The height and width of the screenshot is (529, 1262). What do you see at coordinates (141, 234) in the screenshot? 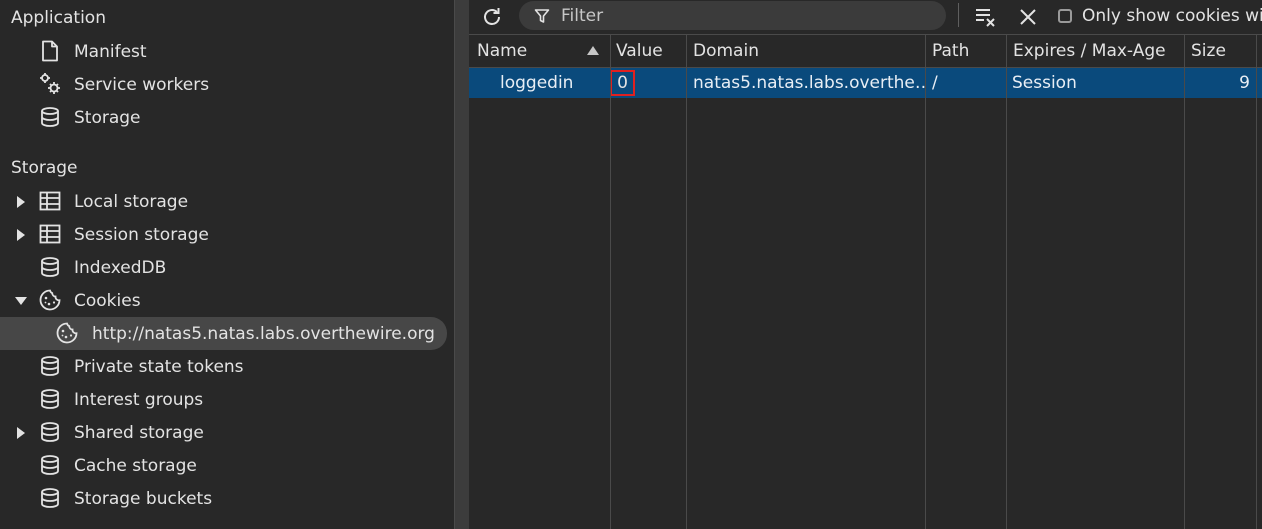
I see `sidebar-item-label: Session storage` at bounding box center [141, 234].